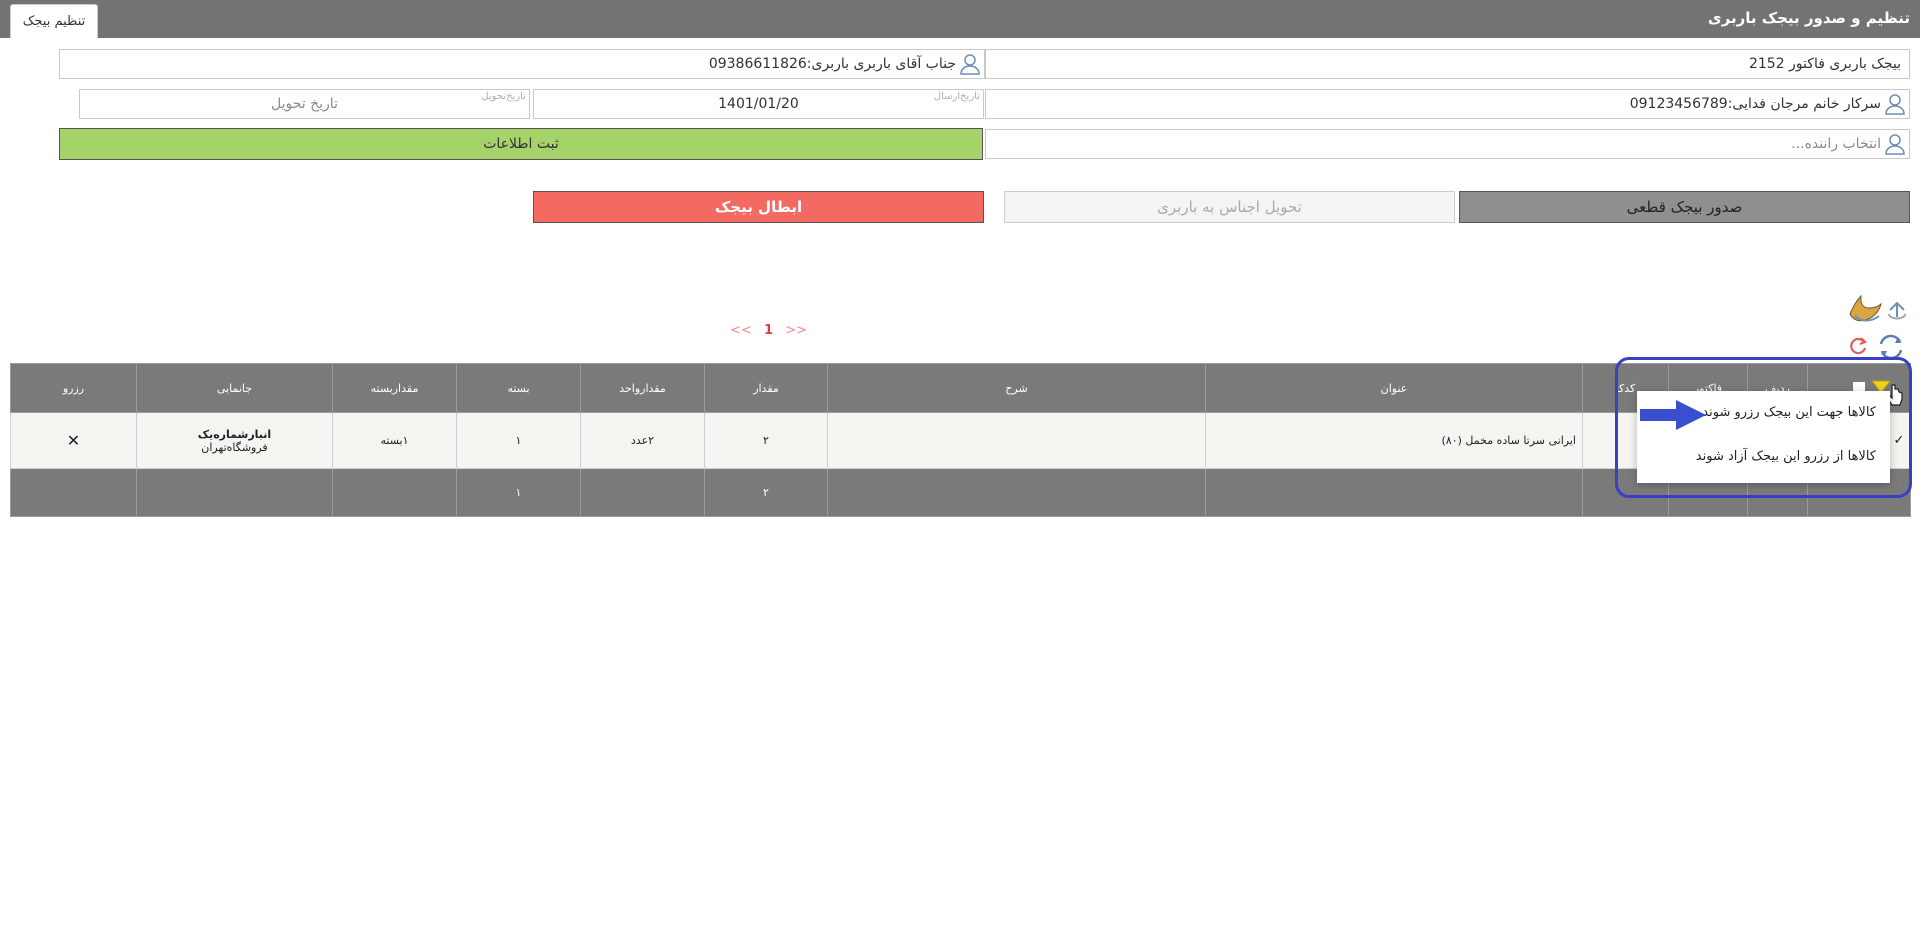  What do you see at coordinates (768, 330) in the screenshot?
I see `pager-current: 1` at bounding box center [768, 330].